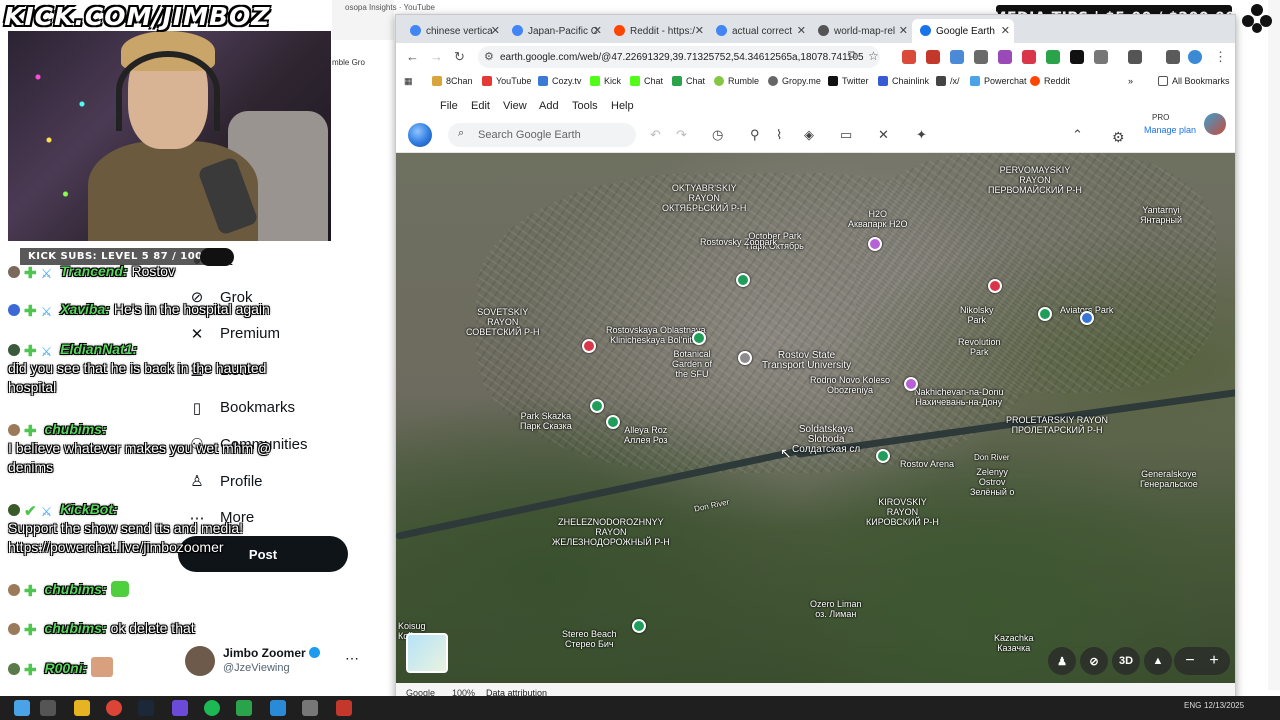 The height and width of the screenshot is (720, 1280). I want to click on windows-start-icon, so click(22, 708).